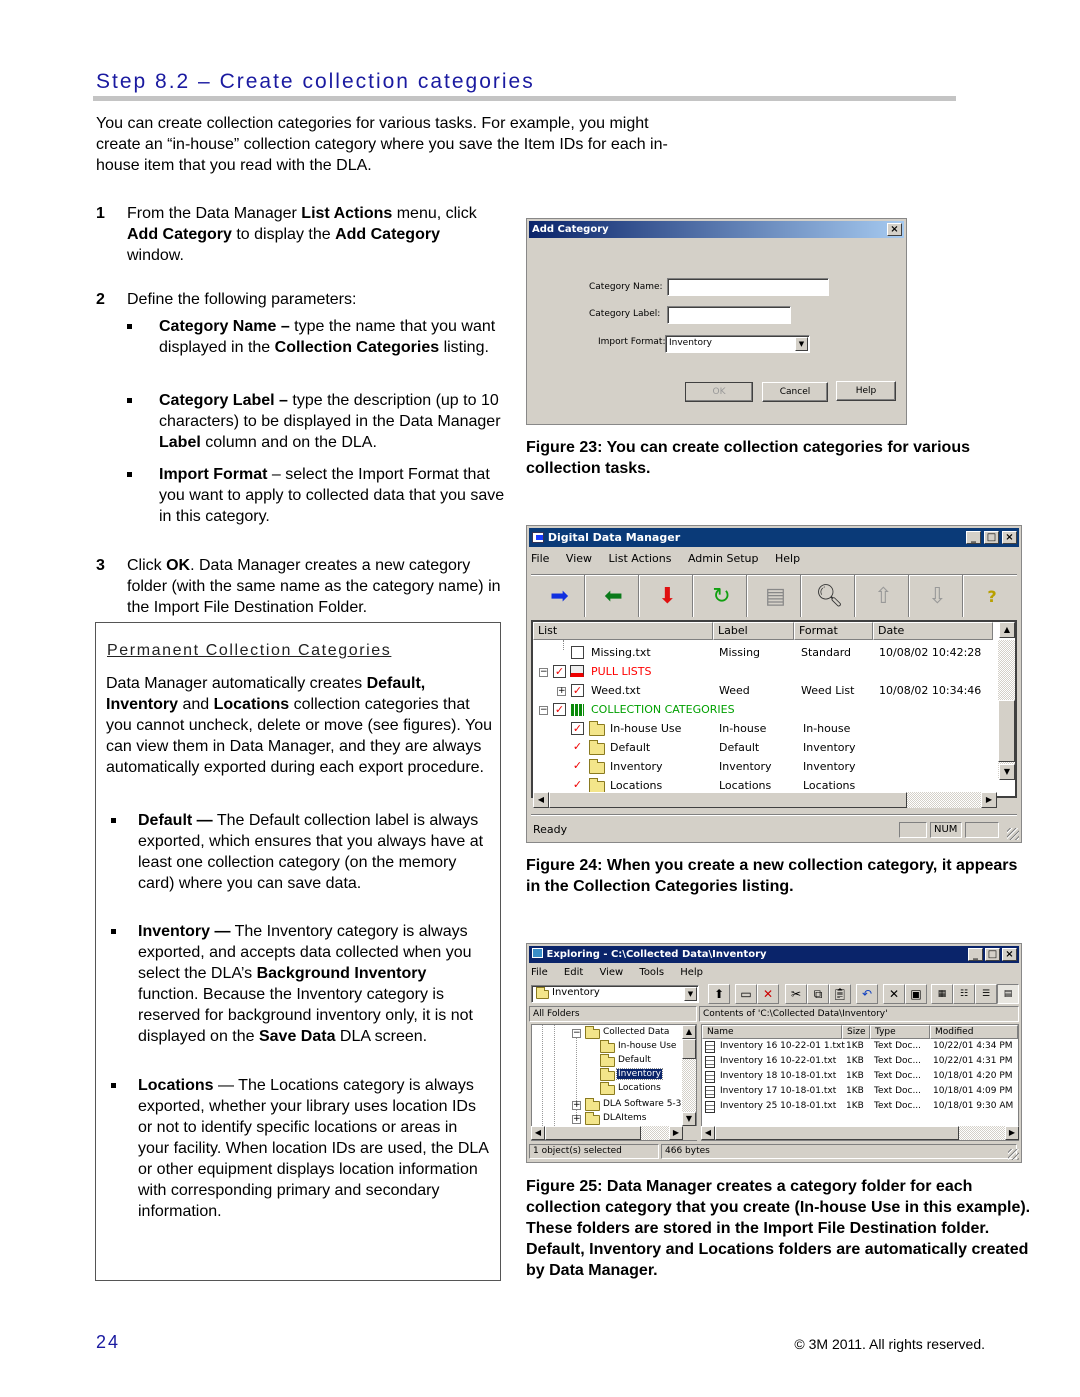 This screenshot has height=1397, width=1080. I want to click on refresh-button: ↻, so click(722, 596).